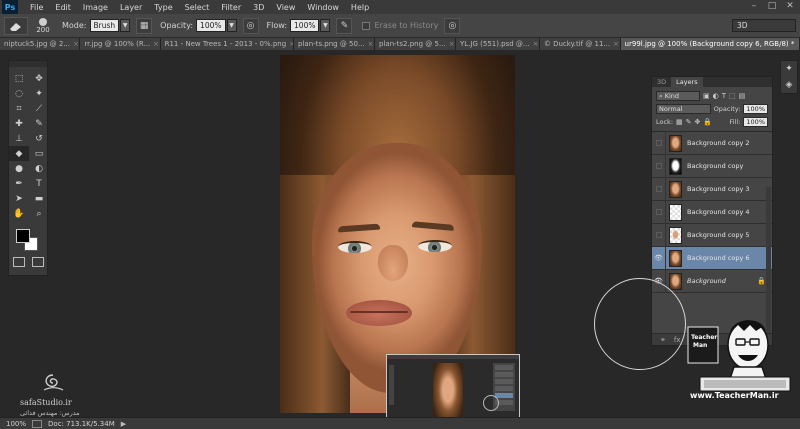 The image size is (800, 429). Describe the element at coordinates (687, 82) in the screenshot. I see `tab-layers: Layers` at that location.